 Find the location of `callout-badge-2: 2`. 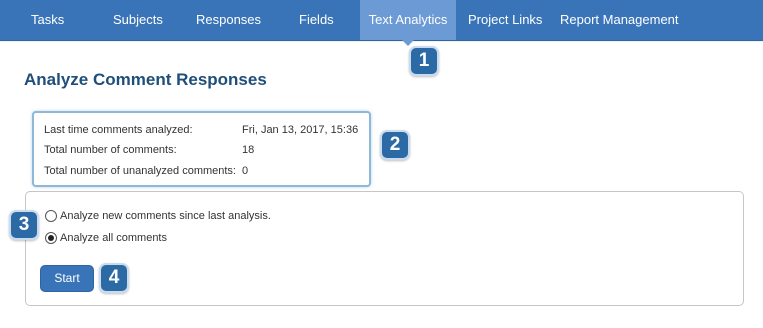

callout-badge-2: 2 is located at coordinates (395, 145).